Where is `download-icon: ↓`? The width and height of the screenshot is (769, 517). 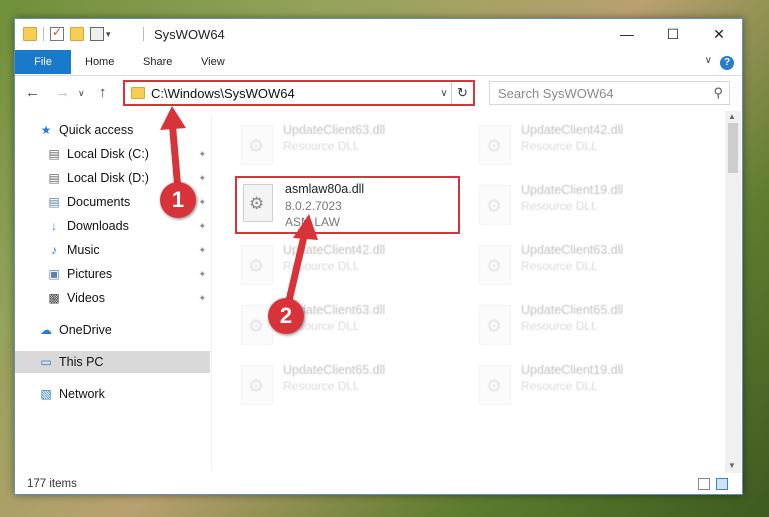 download-icon: ↓ is located at coordinates (54, 226).